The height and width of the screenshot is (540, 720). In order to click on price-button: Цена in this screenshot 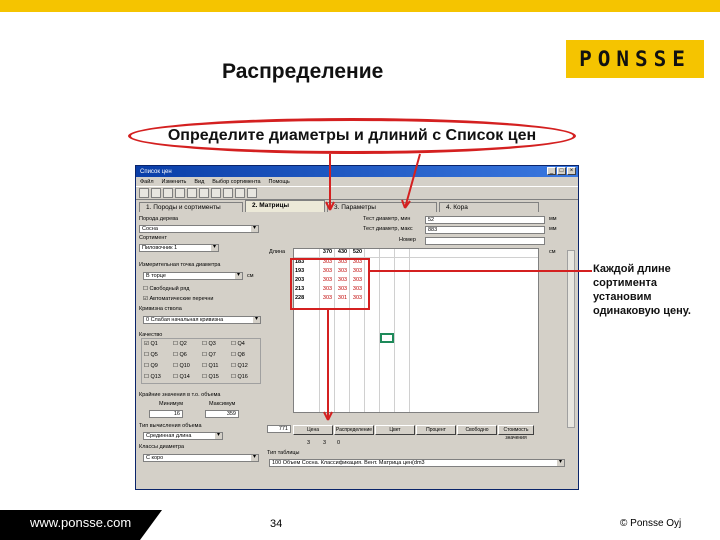, I will do `click(313, 430)`.